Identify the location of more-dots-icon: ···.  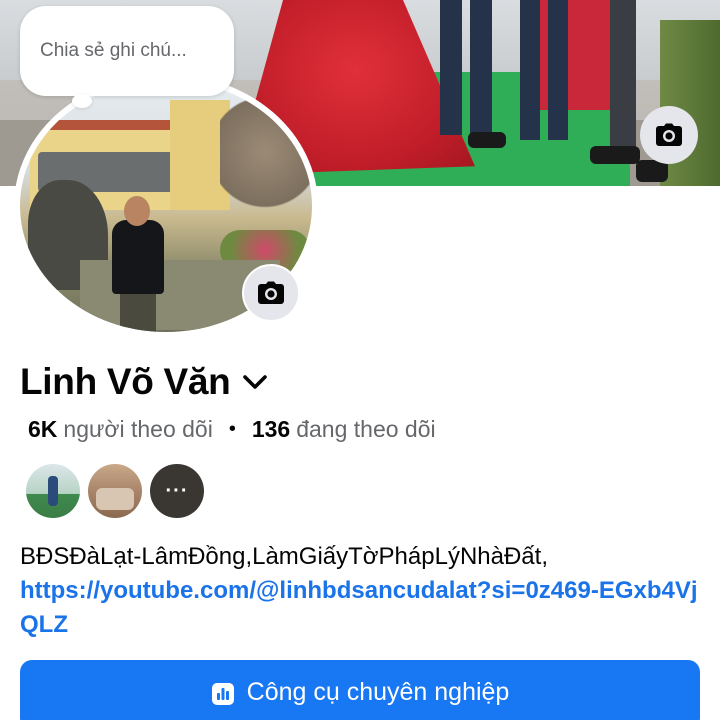
(177, 490).